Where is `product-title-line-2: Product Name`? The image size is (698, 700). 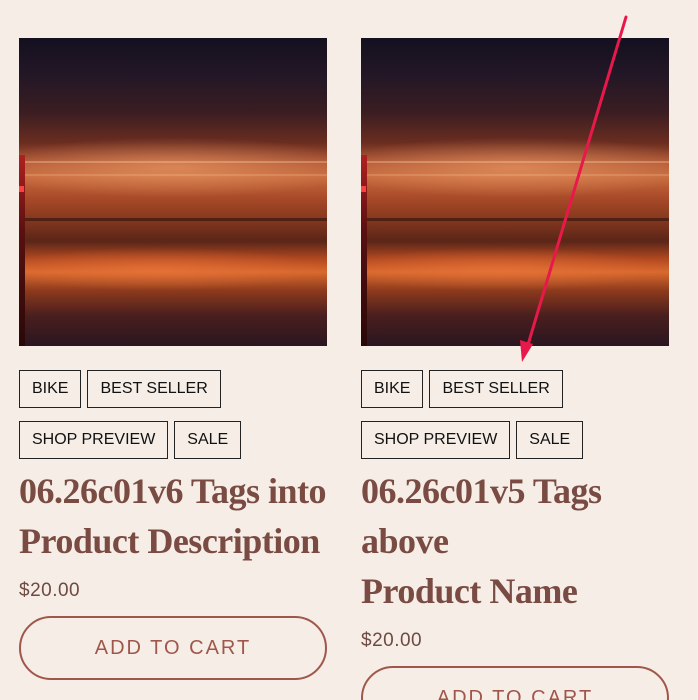 product-title-line-2: Product Name is located at coordinates (469, 591).